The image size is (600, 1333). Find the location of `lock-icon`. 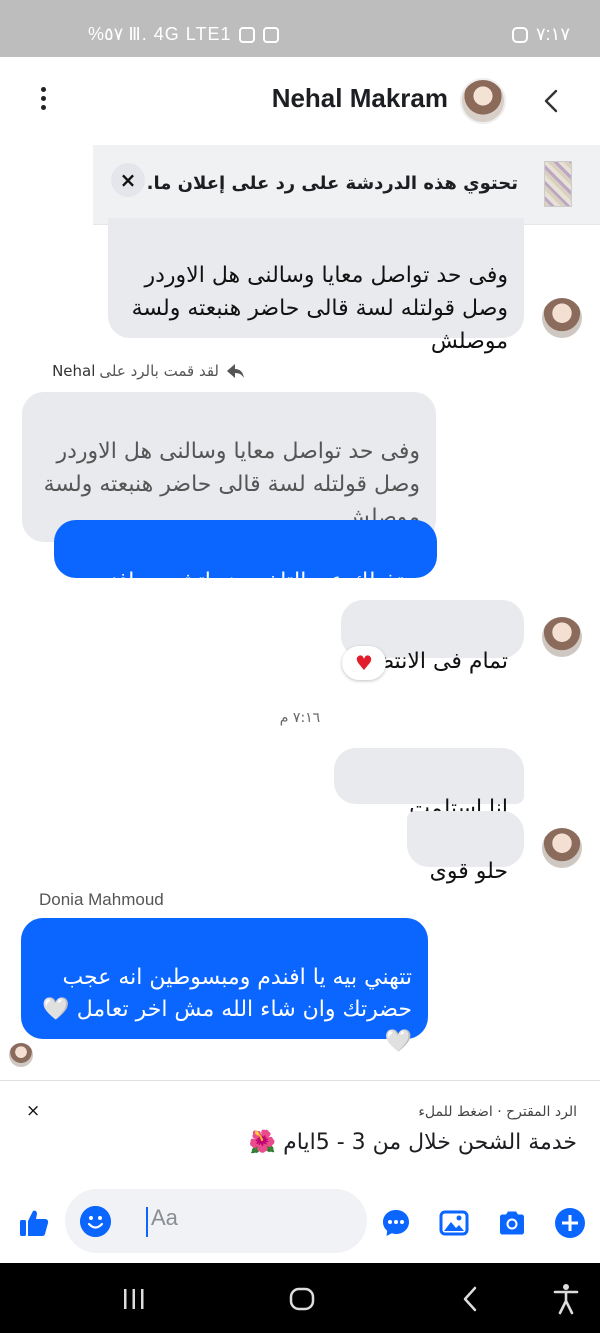

lock-icon is located at coordinates (271, 34).